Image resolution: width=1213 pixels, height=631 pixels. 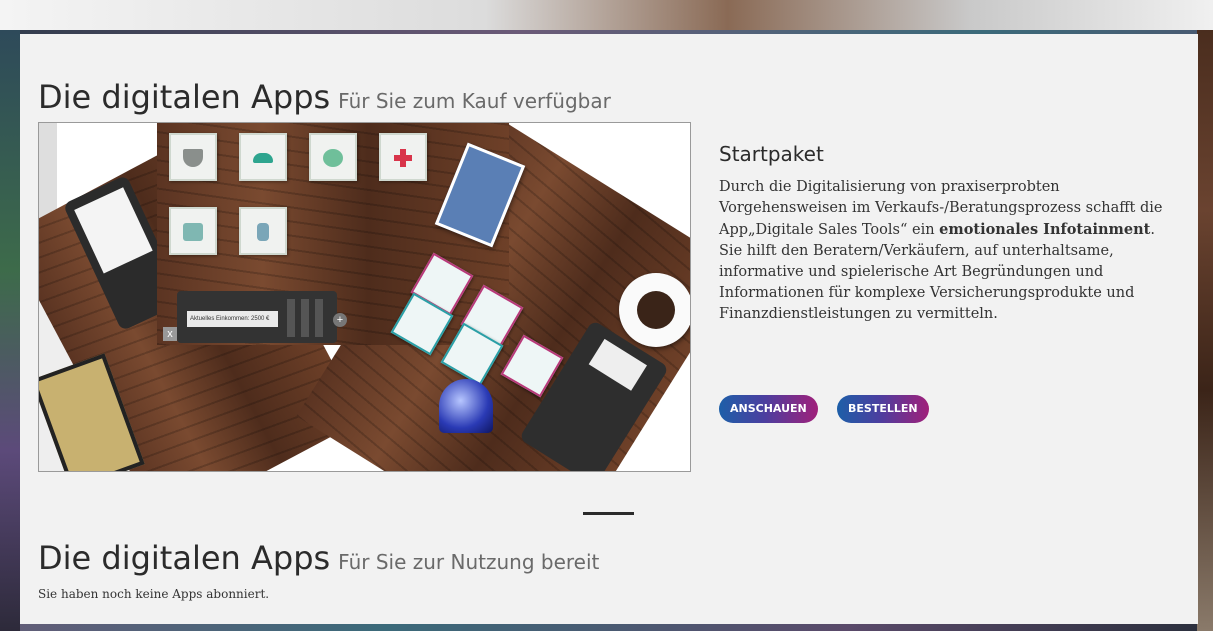 I want to click on medical-cross-icon, so click(x=403, y=157).